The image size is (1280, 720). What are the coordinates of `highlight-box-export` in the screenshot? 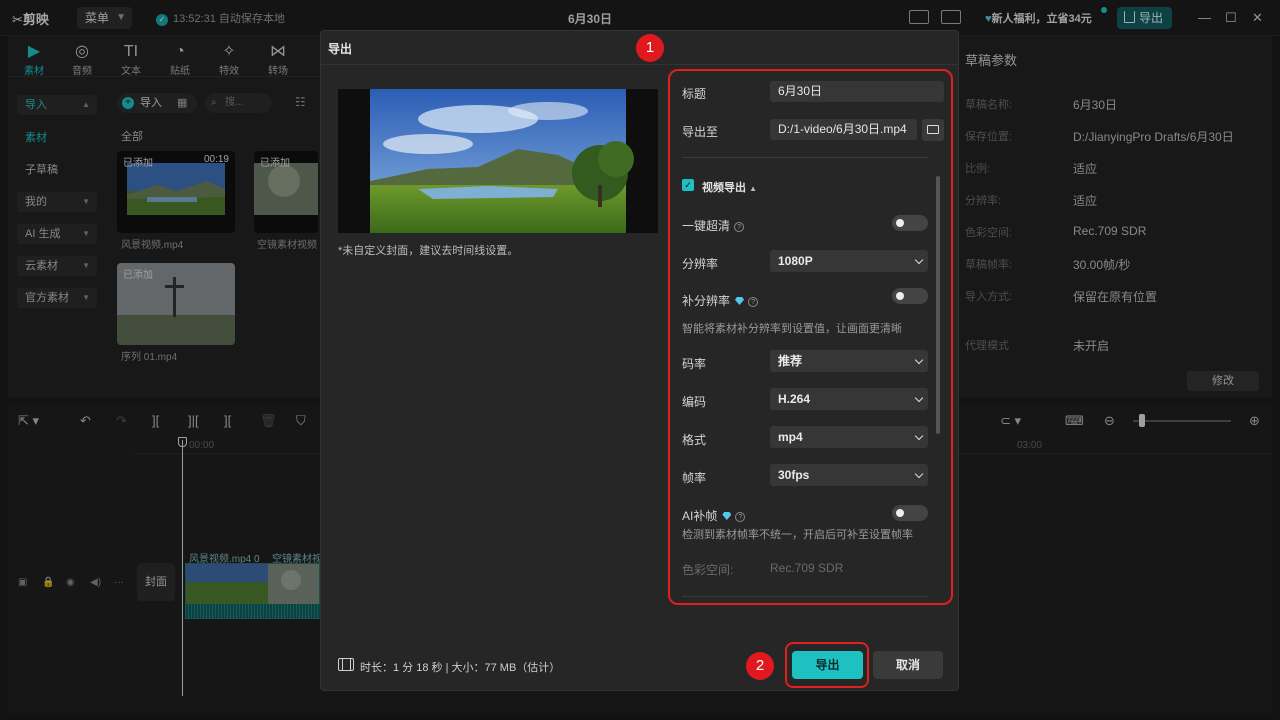 It's located at (827, 665).